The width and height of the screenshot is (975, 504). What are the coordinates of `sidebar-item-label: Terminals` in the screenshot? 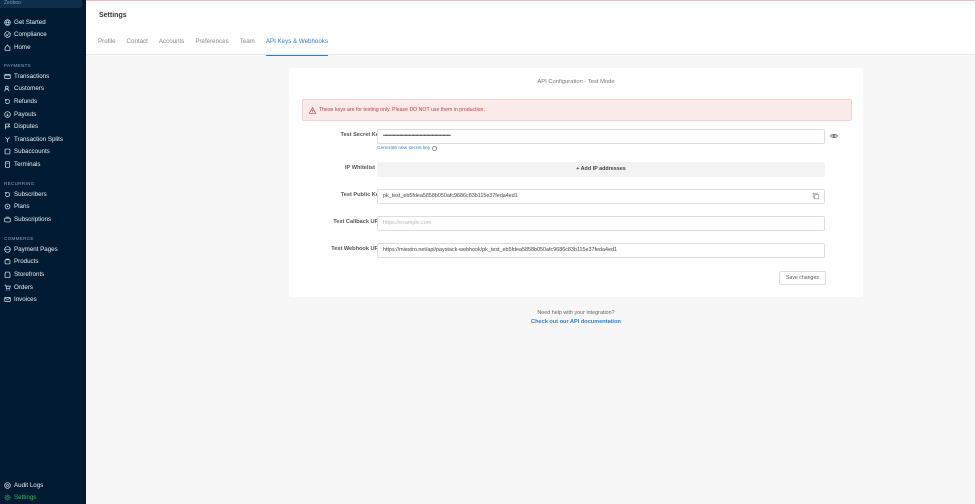 It's located at (27, 164).